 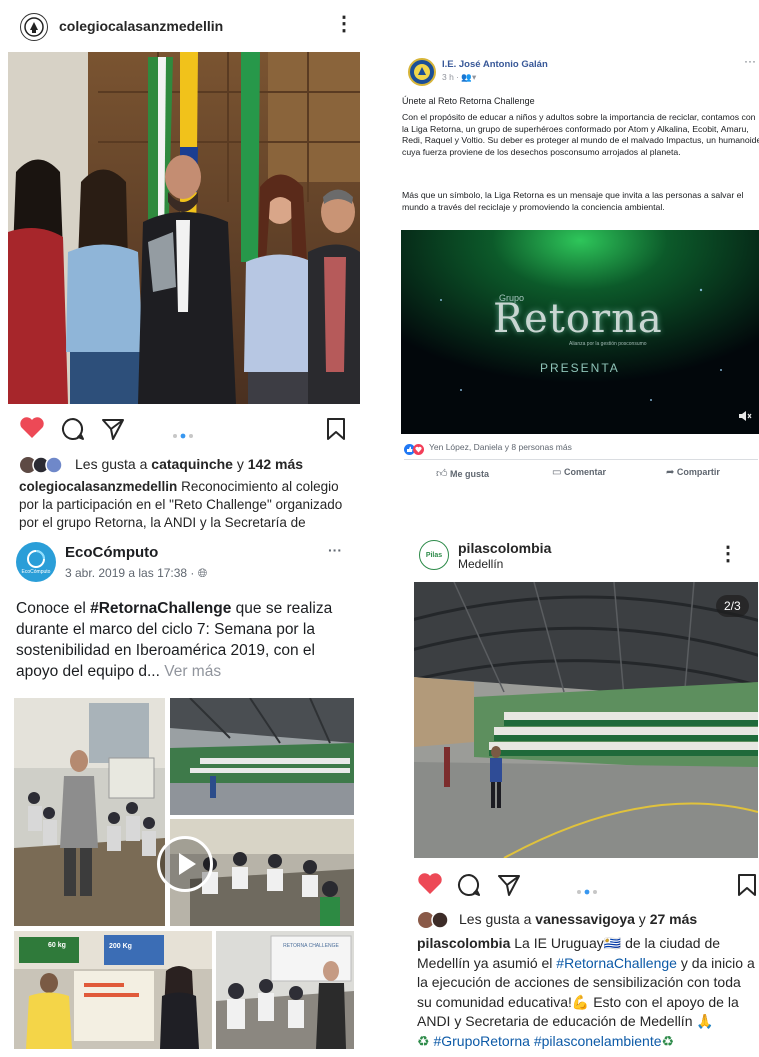 What do you see at coordinates (36, 572) in the screenshot?
I see `avatar-text: EcoCómputo` at bounding box center [36, 572].